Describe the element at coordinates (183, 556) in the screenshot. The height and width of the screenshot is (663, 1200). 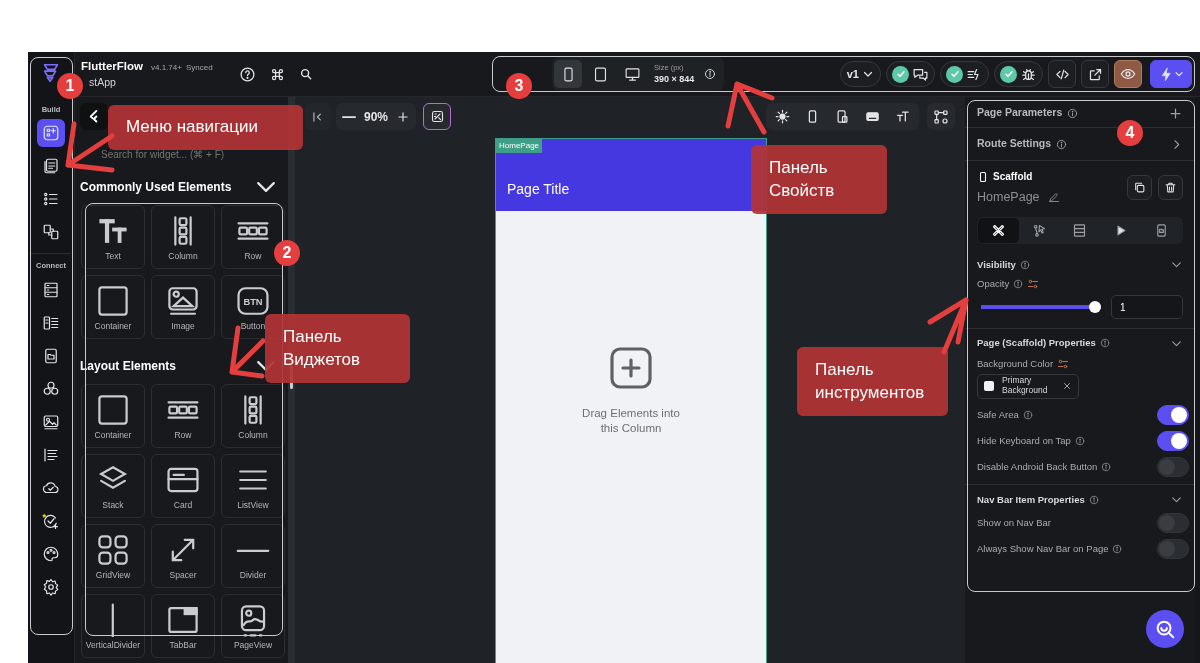
I see `widget-tile: Spacer` at that location.